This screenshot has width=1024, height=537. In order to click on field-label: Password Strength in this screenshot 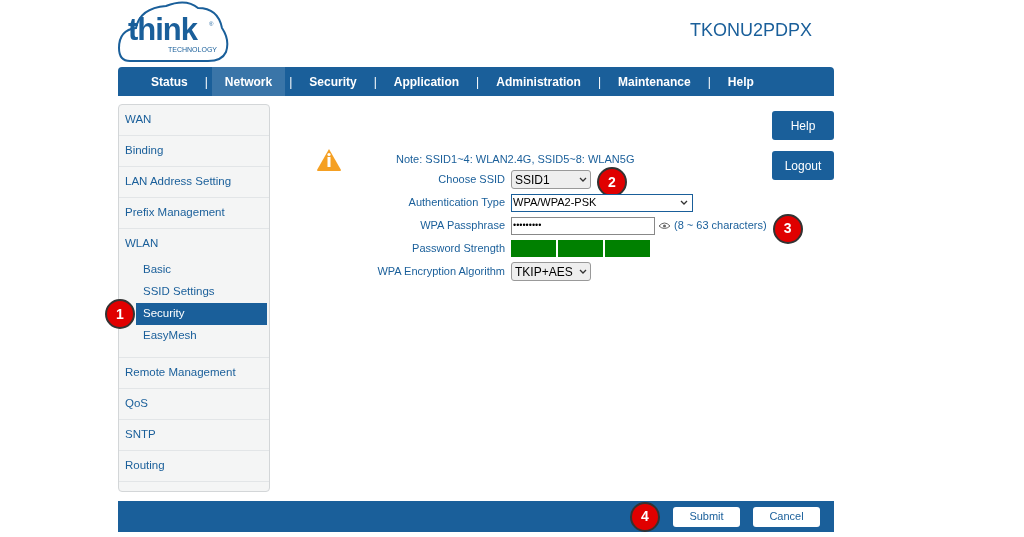, I will do `click(458, 249)`.